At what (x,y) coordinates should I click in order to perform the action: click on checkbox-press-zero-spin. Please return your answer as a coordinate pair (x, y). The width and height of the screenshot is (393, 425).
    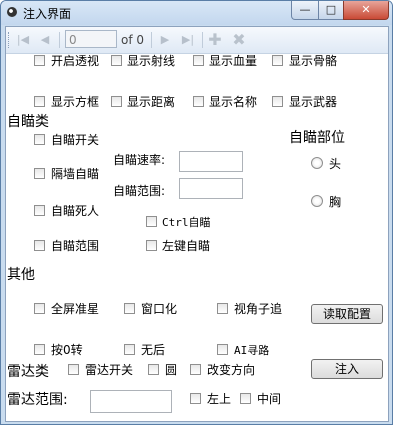
    Looking at the image, I should click on (39, 349).